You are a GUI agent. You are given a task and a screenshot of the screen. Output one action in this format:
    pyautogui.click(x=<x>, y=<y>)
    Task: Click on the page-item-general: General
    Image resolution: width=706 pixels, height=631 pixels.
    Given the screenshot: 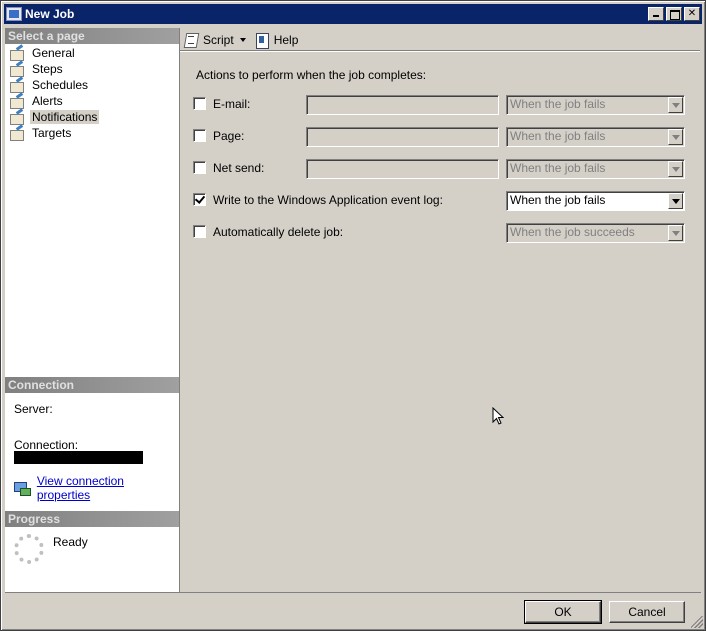 What is the action you would take?
    pyautogui.click(x=92, y=53)
    